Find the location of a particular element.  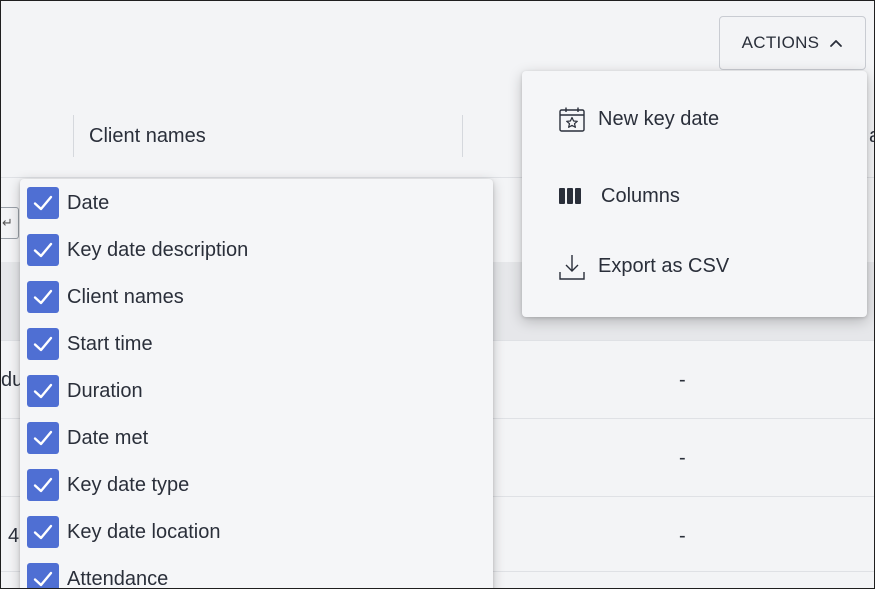

columns-menu-item: Columns is located at coordinates (694, 197).